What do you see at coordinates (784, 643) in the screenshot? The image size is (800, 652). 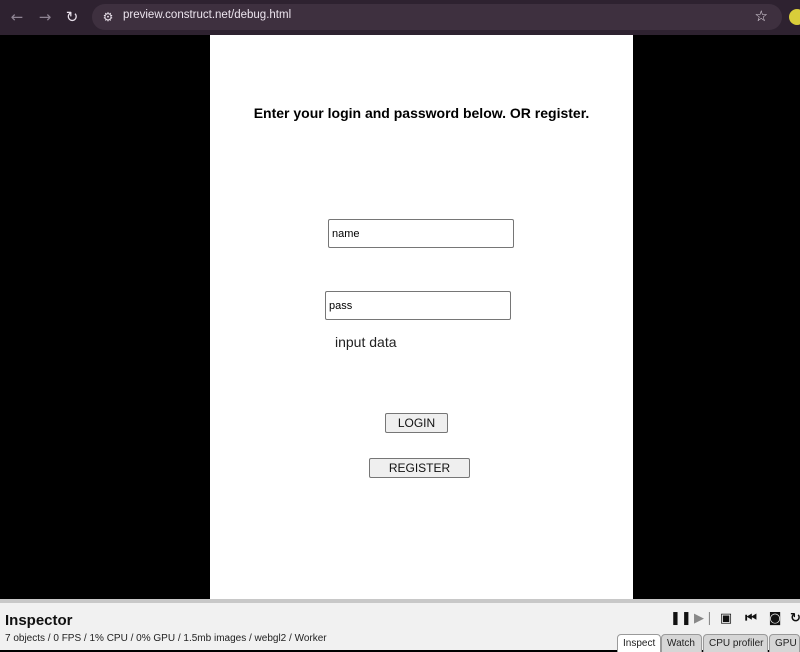 I see `tab-gpu-profiler: GPU profiler` at bounding box center [784, 643].